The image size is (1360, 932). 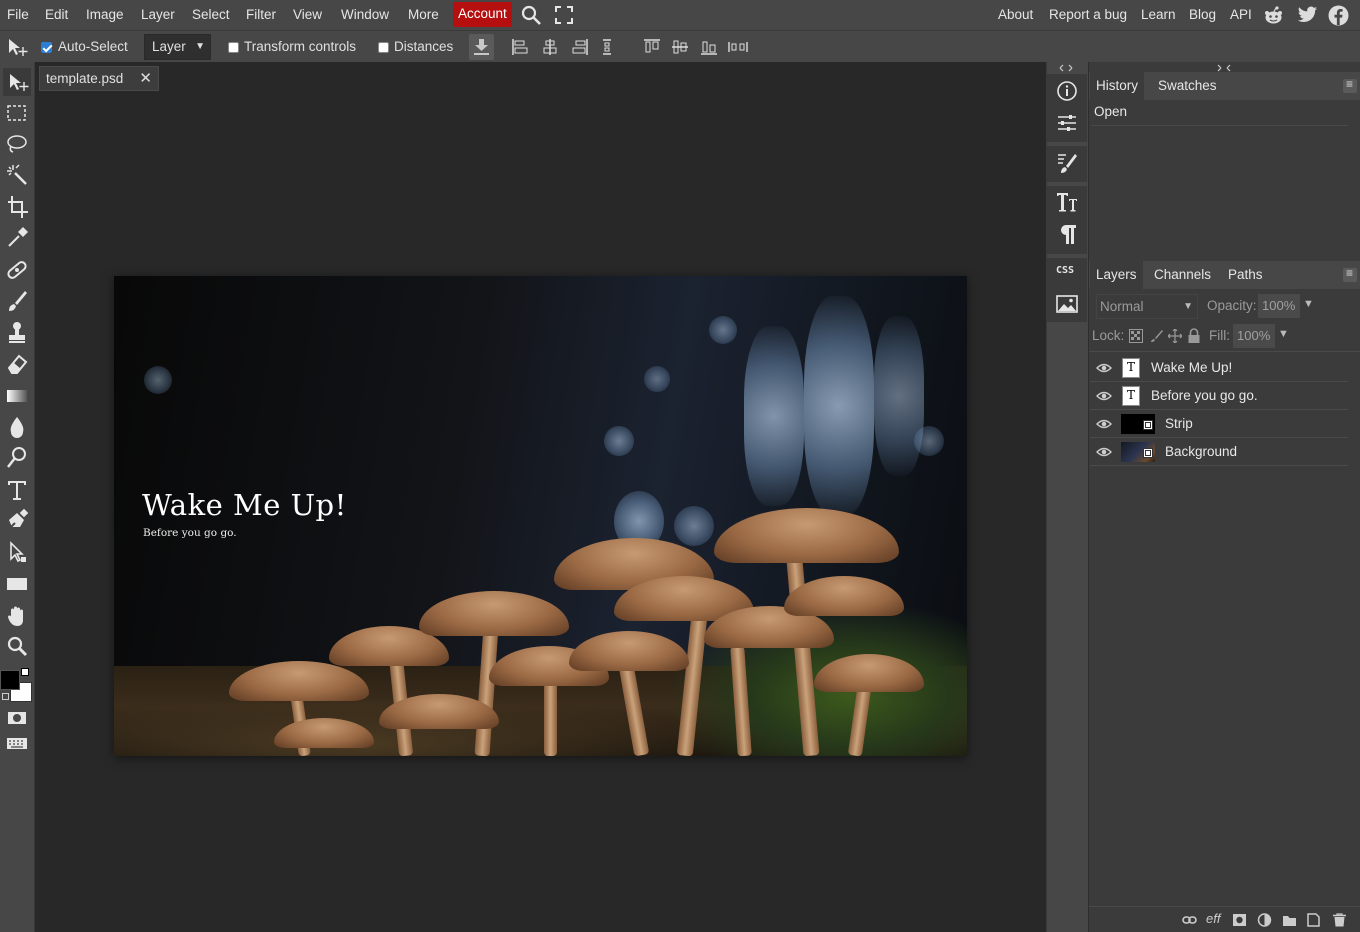 What do you see at coordinates (17, 616) in the screenshot?
I see `hand-tool` at bounding box center [17, 616].